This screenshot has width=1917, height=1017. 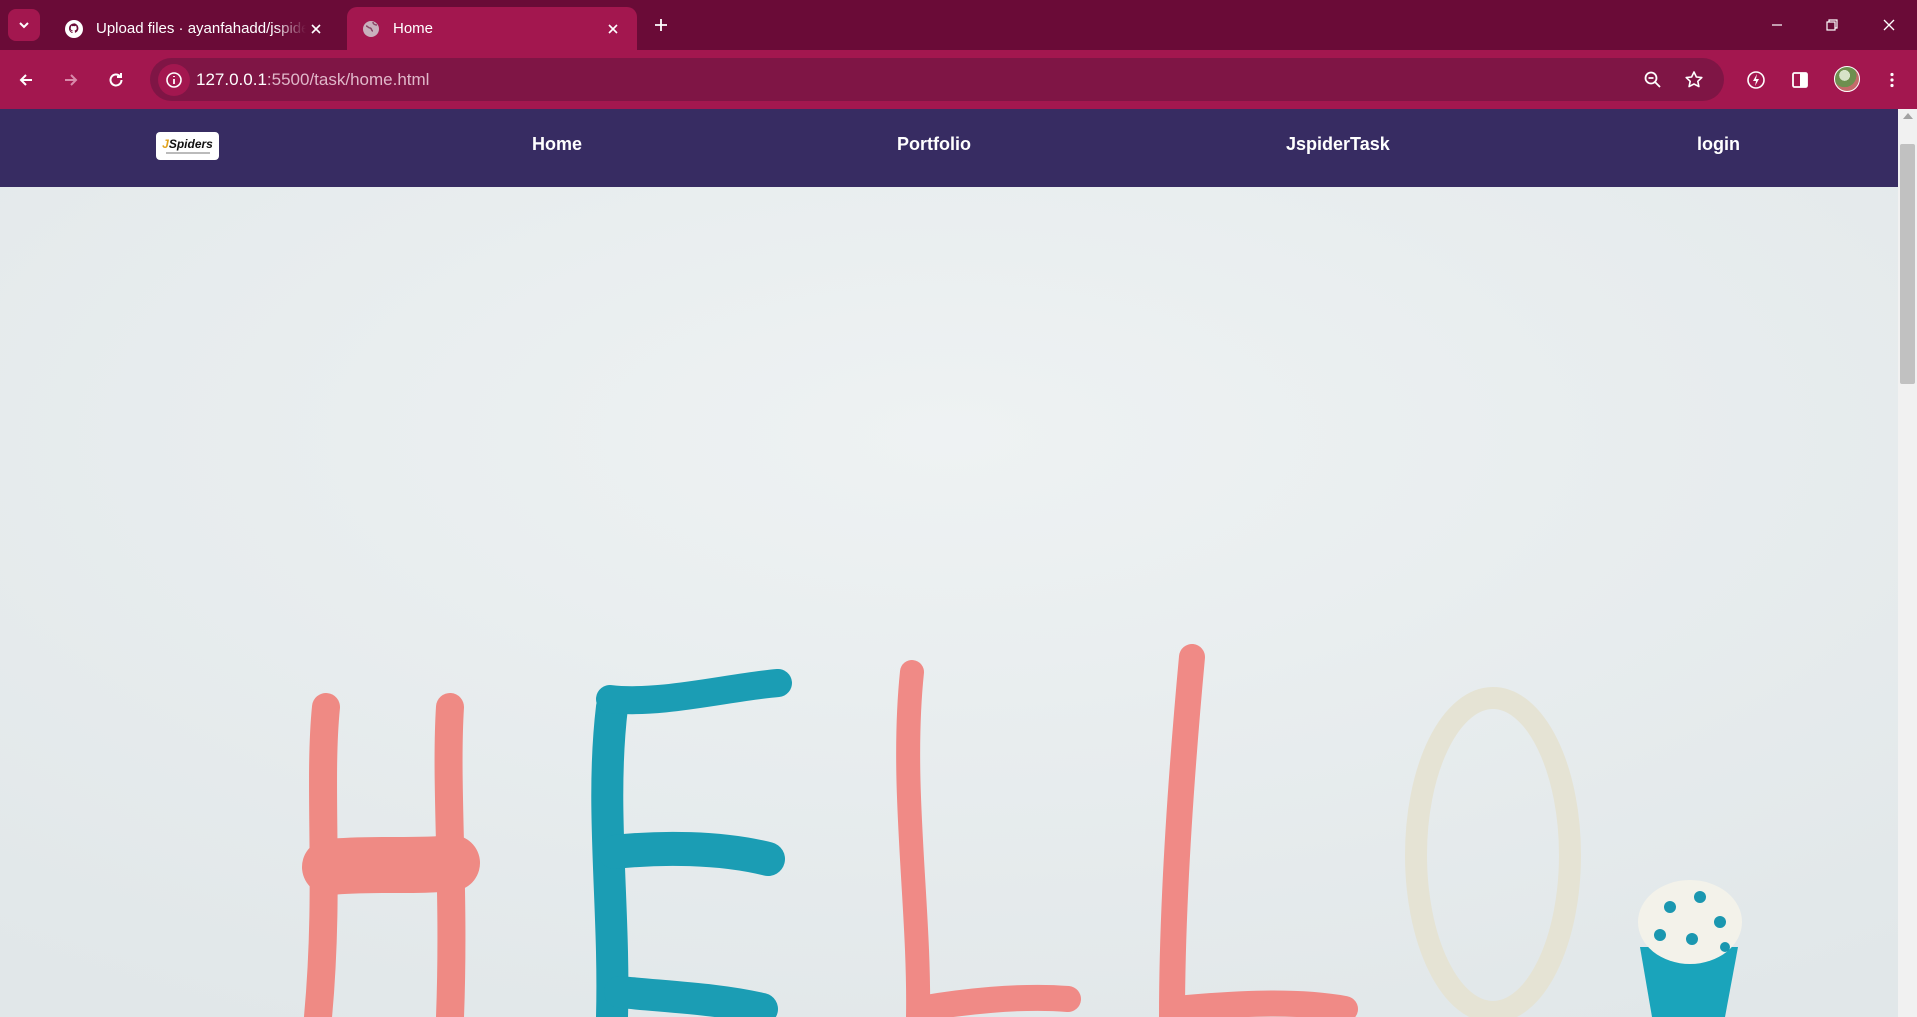 I want to click on tab-github: Upload files · ayanfahadd/jspiders, so click(x=195, y=28).